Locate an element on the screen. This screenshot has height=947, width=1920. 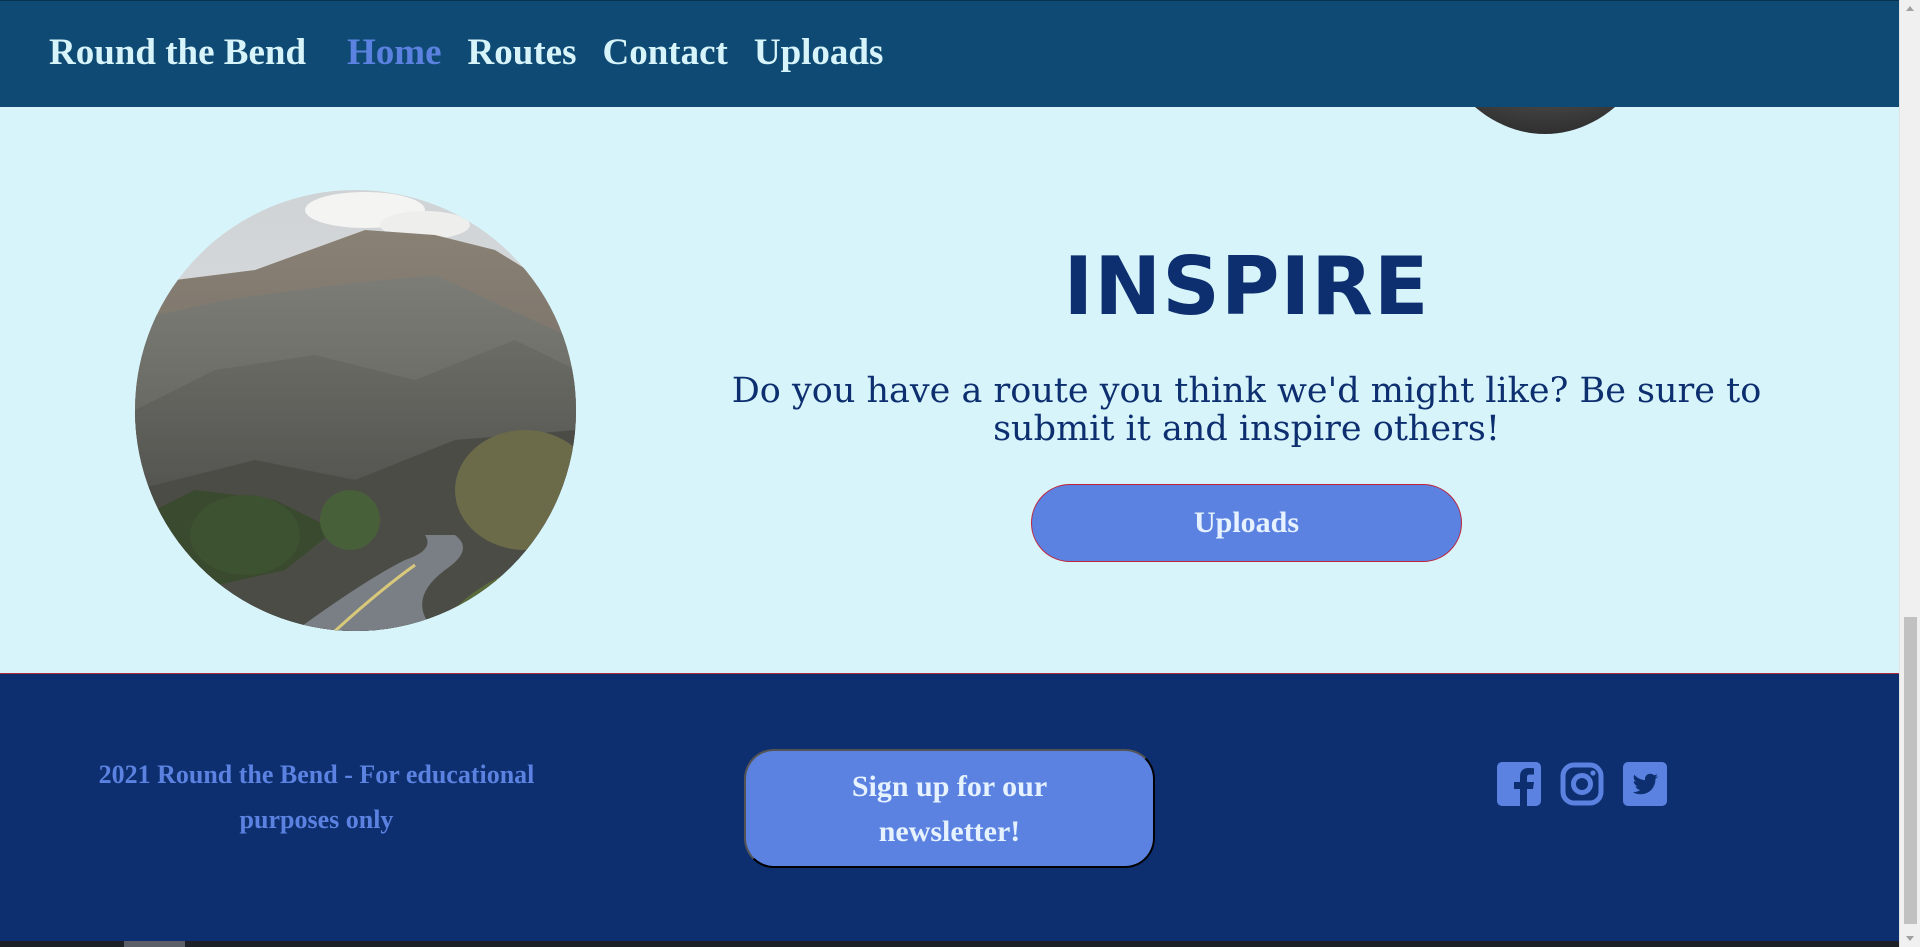
uploads-button: Uploads is located at coordinates (1246, 523).